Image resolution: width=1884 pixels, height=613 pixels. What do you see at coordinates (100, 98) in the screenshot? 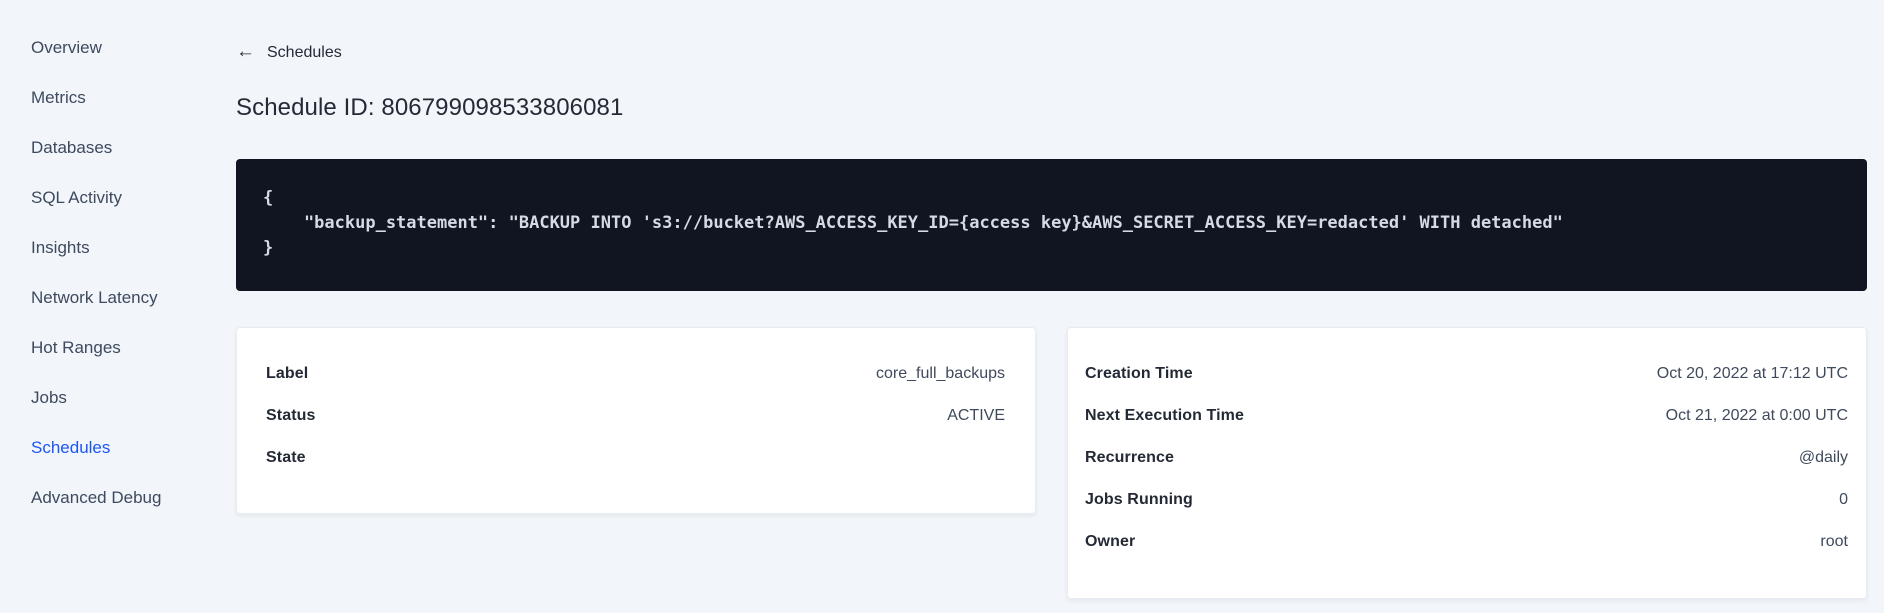
I see `sidebar-item-metrics: Metrics` at bounding box center [100, 98].